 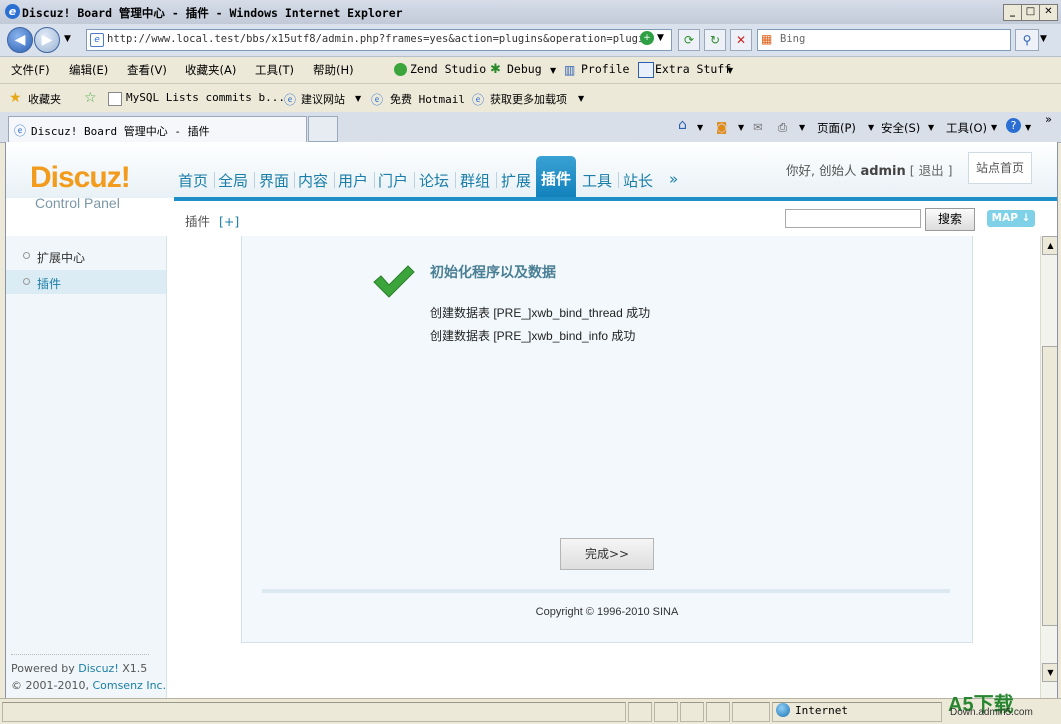 What do you see at coordinates (741, 40) in the screenshot?
I see `stop-icon: ✕` at bounding box center [741, 40].